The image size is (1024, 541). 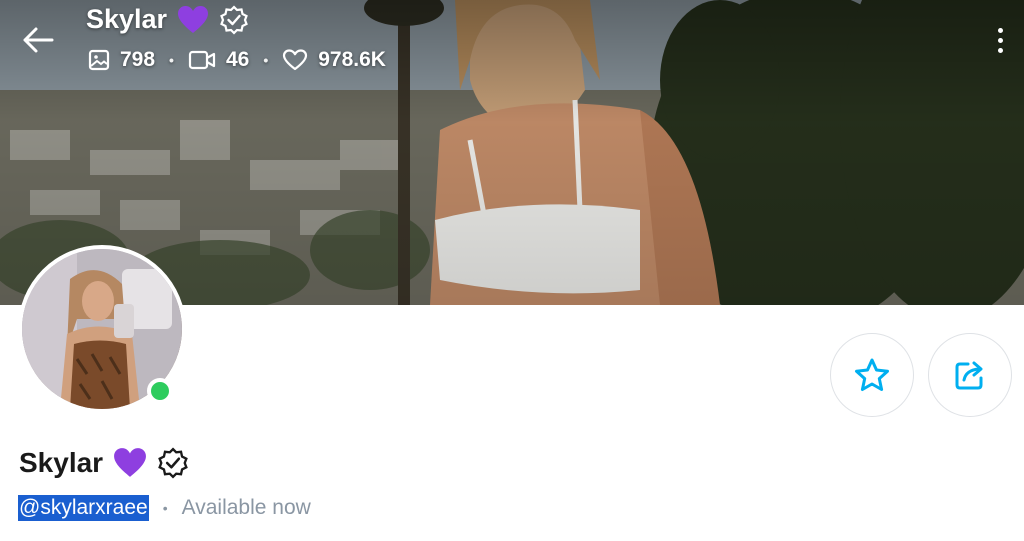 I want to click on share-icon, so click(x=969, y=375).